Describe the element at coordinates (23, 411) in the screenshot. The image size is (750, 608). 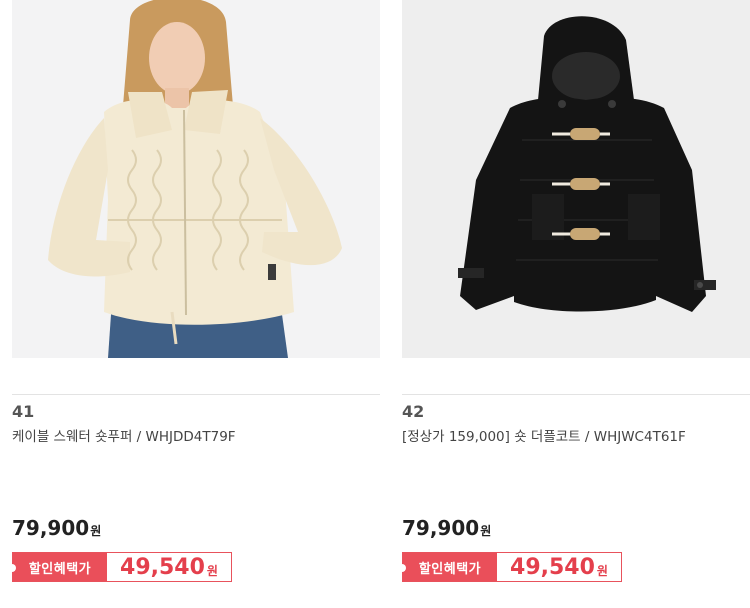
I see `product-rank: 41` at that location.